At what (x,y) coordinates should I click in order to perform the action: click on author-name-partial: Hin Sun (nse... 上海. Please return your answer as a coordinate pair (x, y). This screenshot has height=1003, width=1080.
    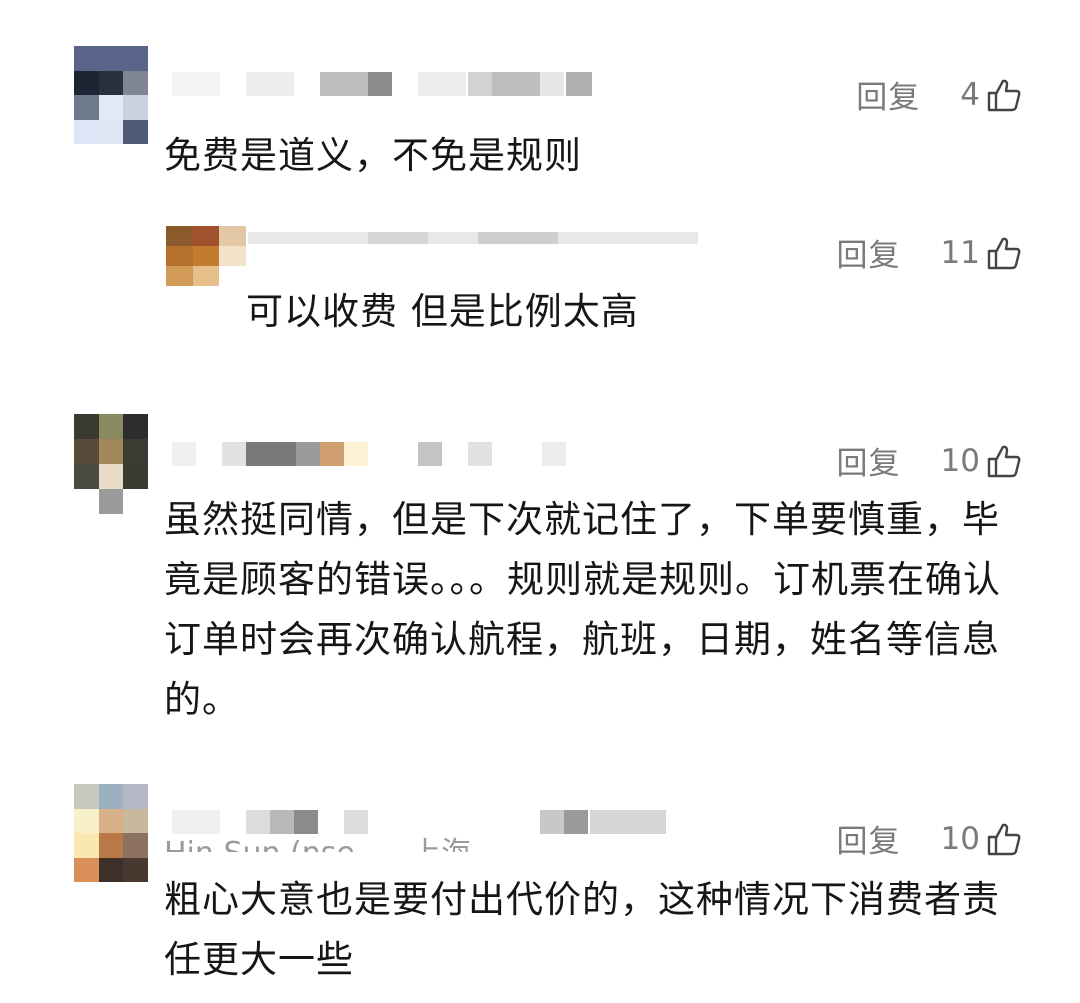
    Looking at the image, I should click on (414, 841).